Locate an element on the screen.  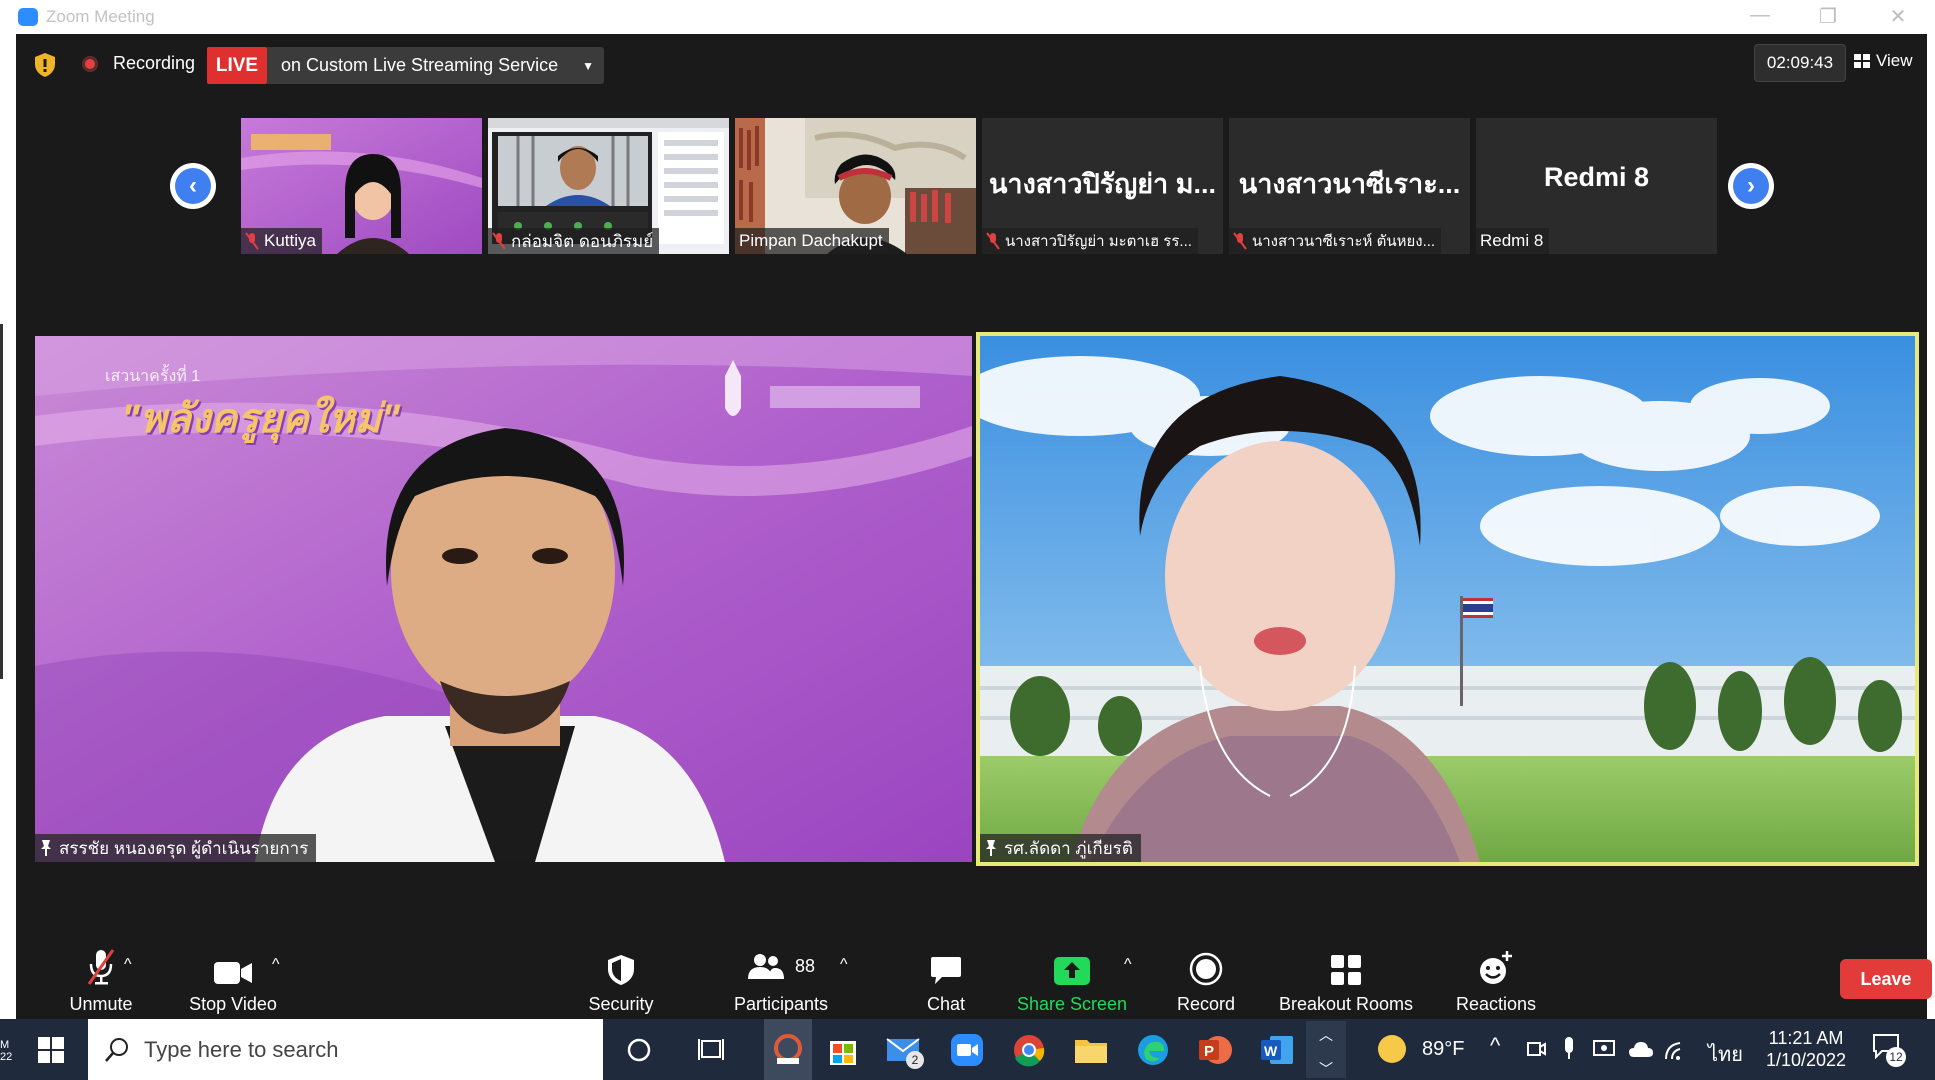
participant-name-bar: Pimpan Dachakupt is located at coordinates (812, 241).